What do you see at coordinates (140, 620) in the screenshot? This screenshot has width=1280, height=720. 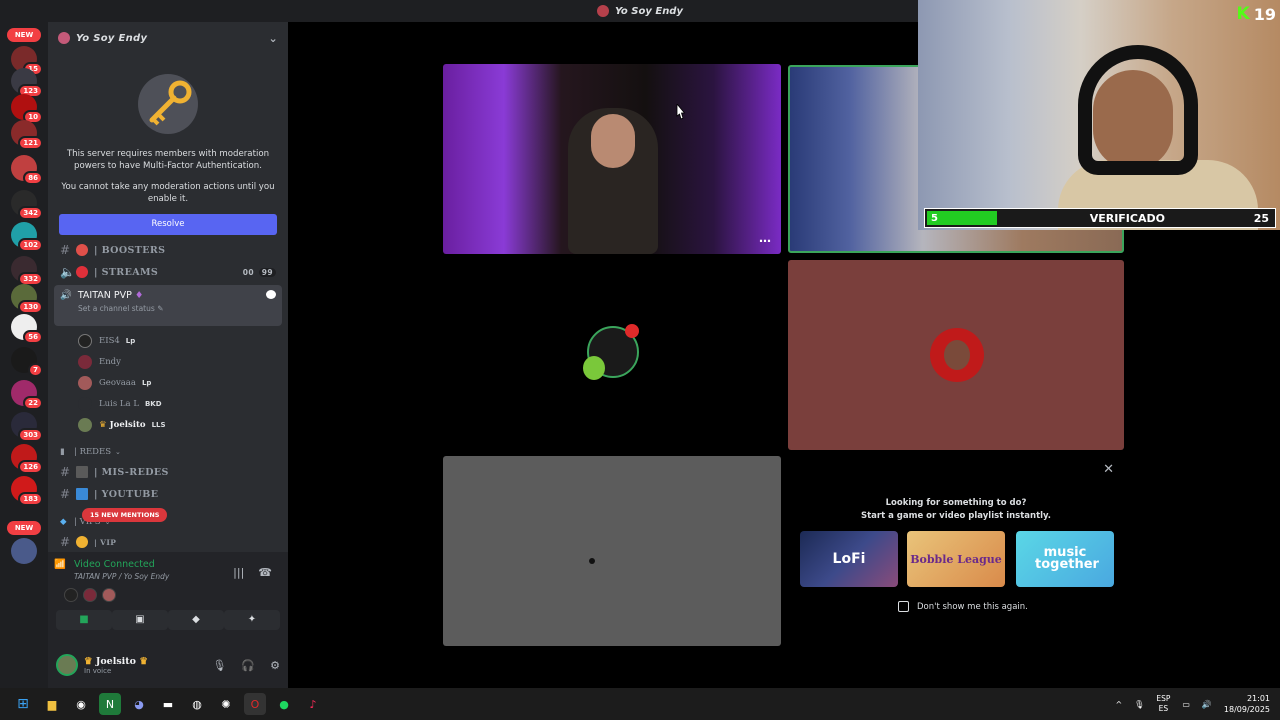 I see `screen-share-button: ▣` at bounding box center [140, 620].